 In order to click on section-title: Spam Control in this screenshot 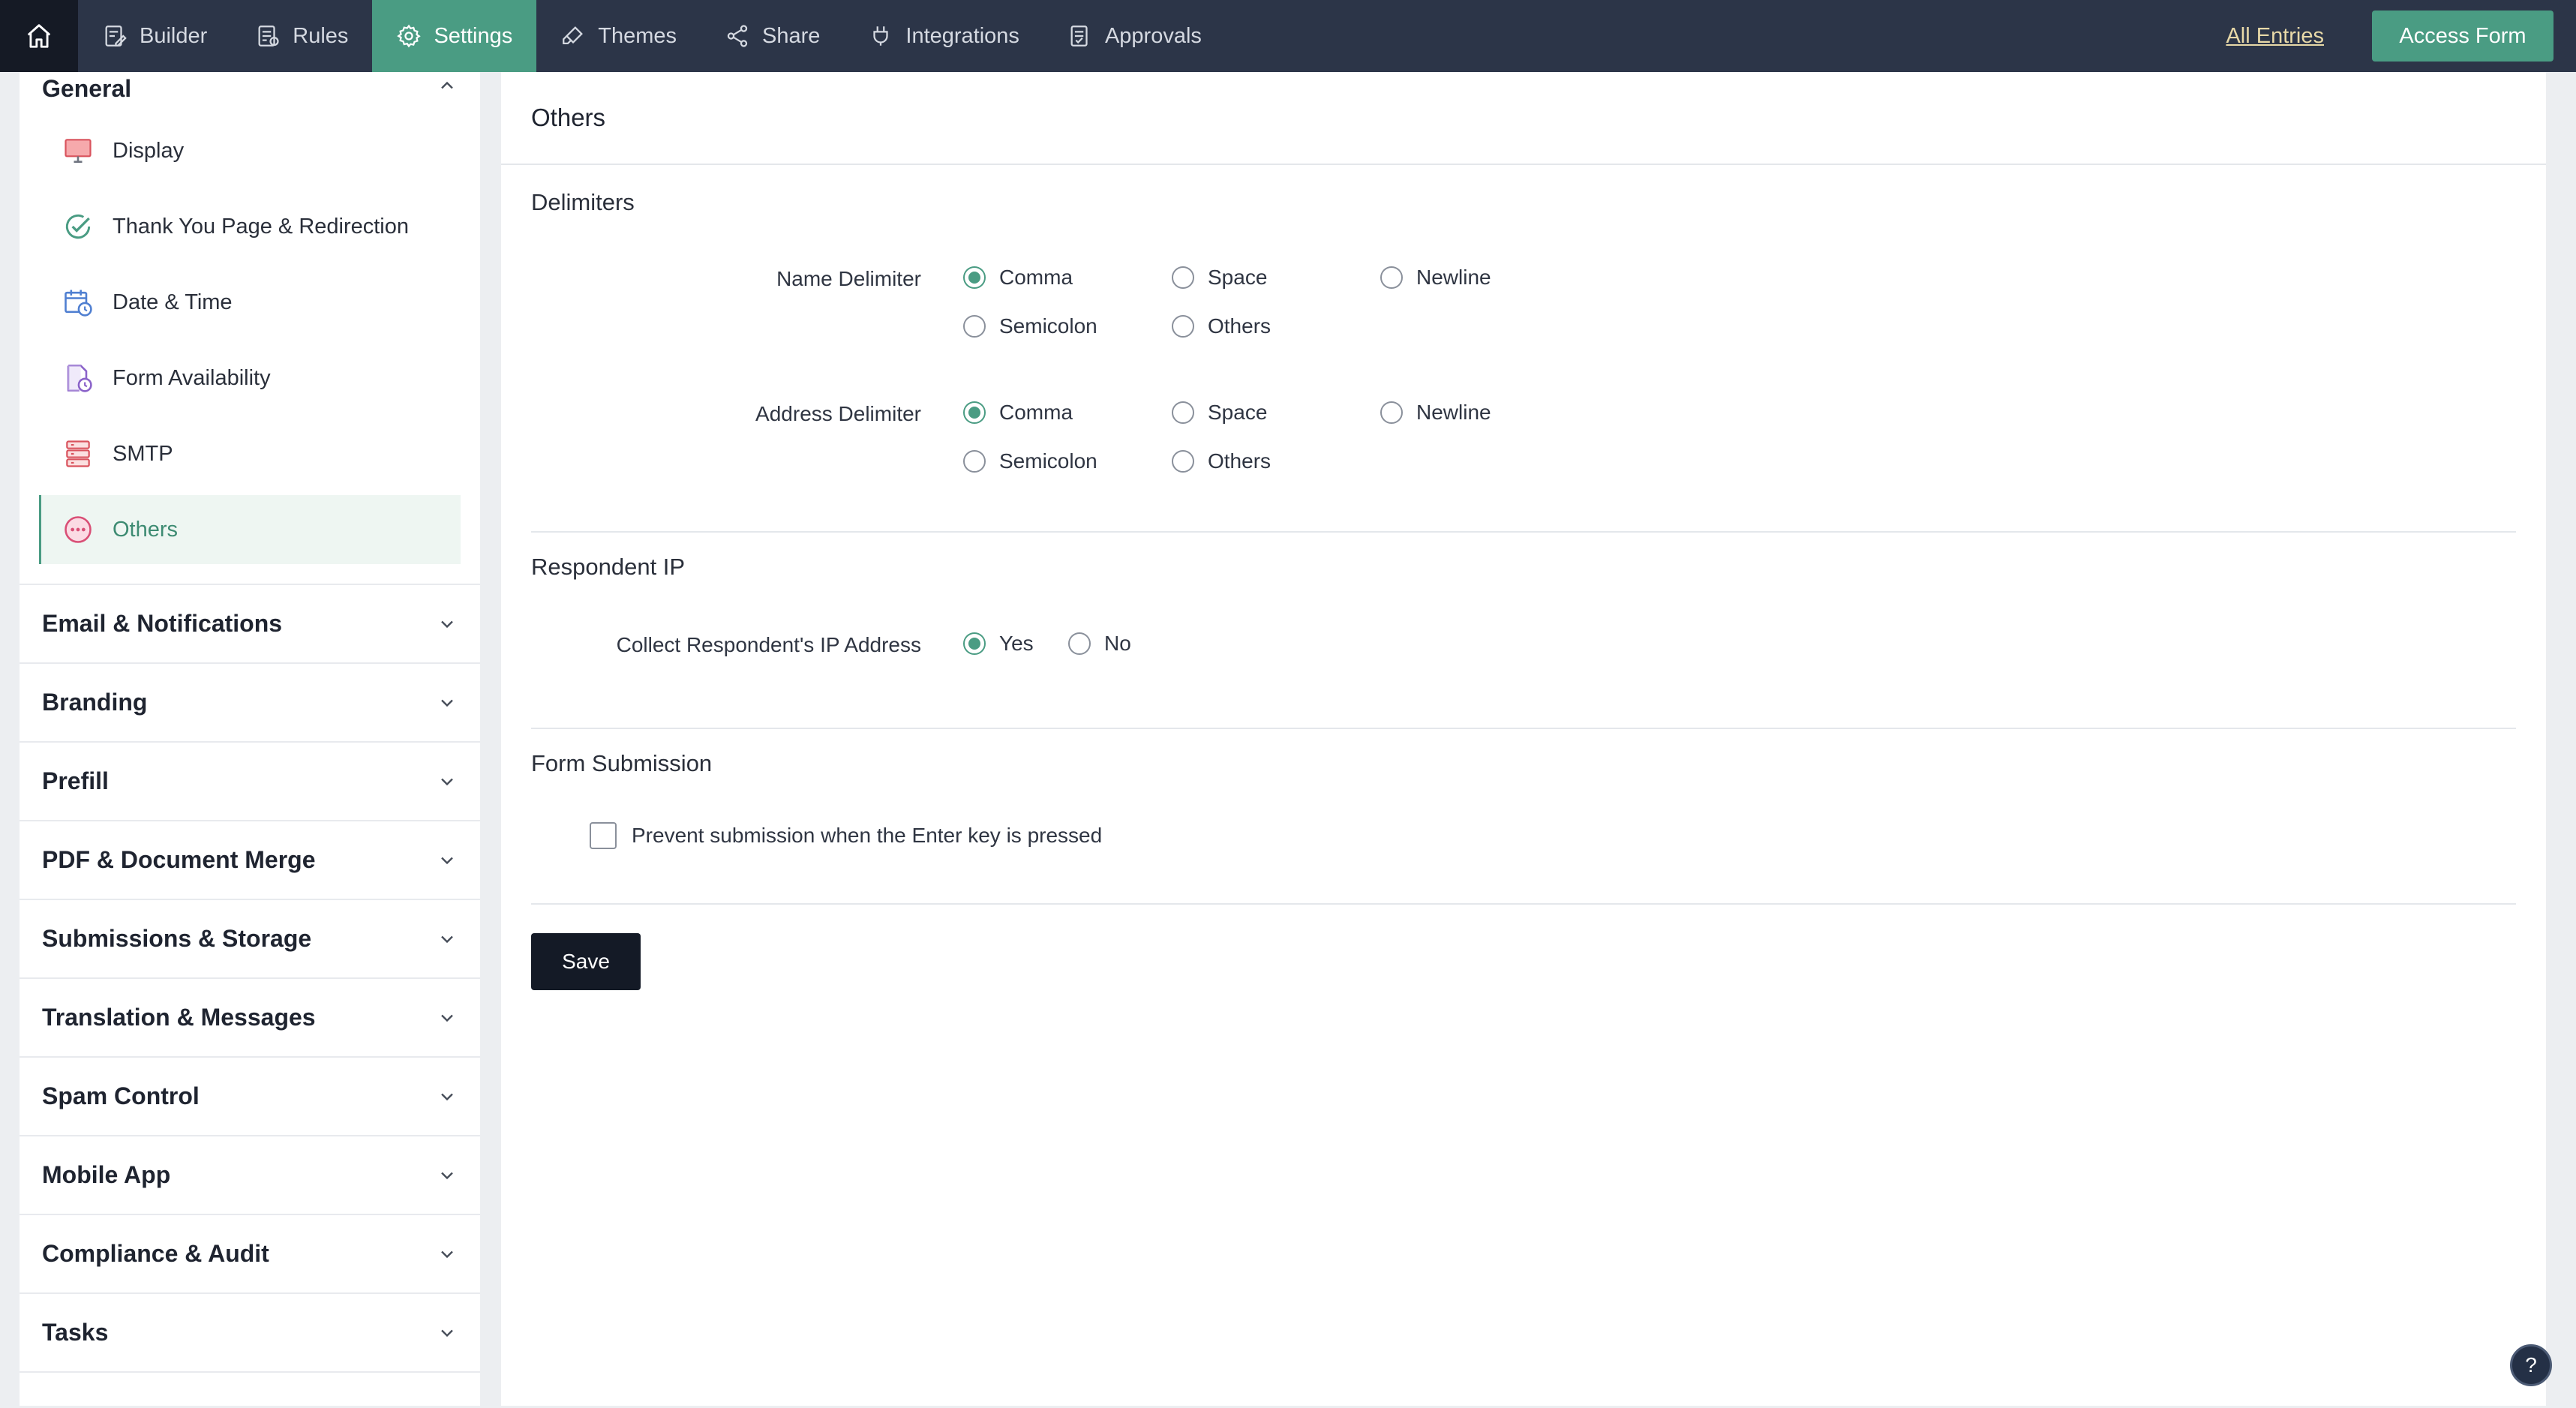, I will do `click(121, 1095)`.